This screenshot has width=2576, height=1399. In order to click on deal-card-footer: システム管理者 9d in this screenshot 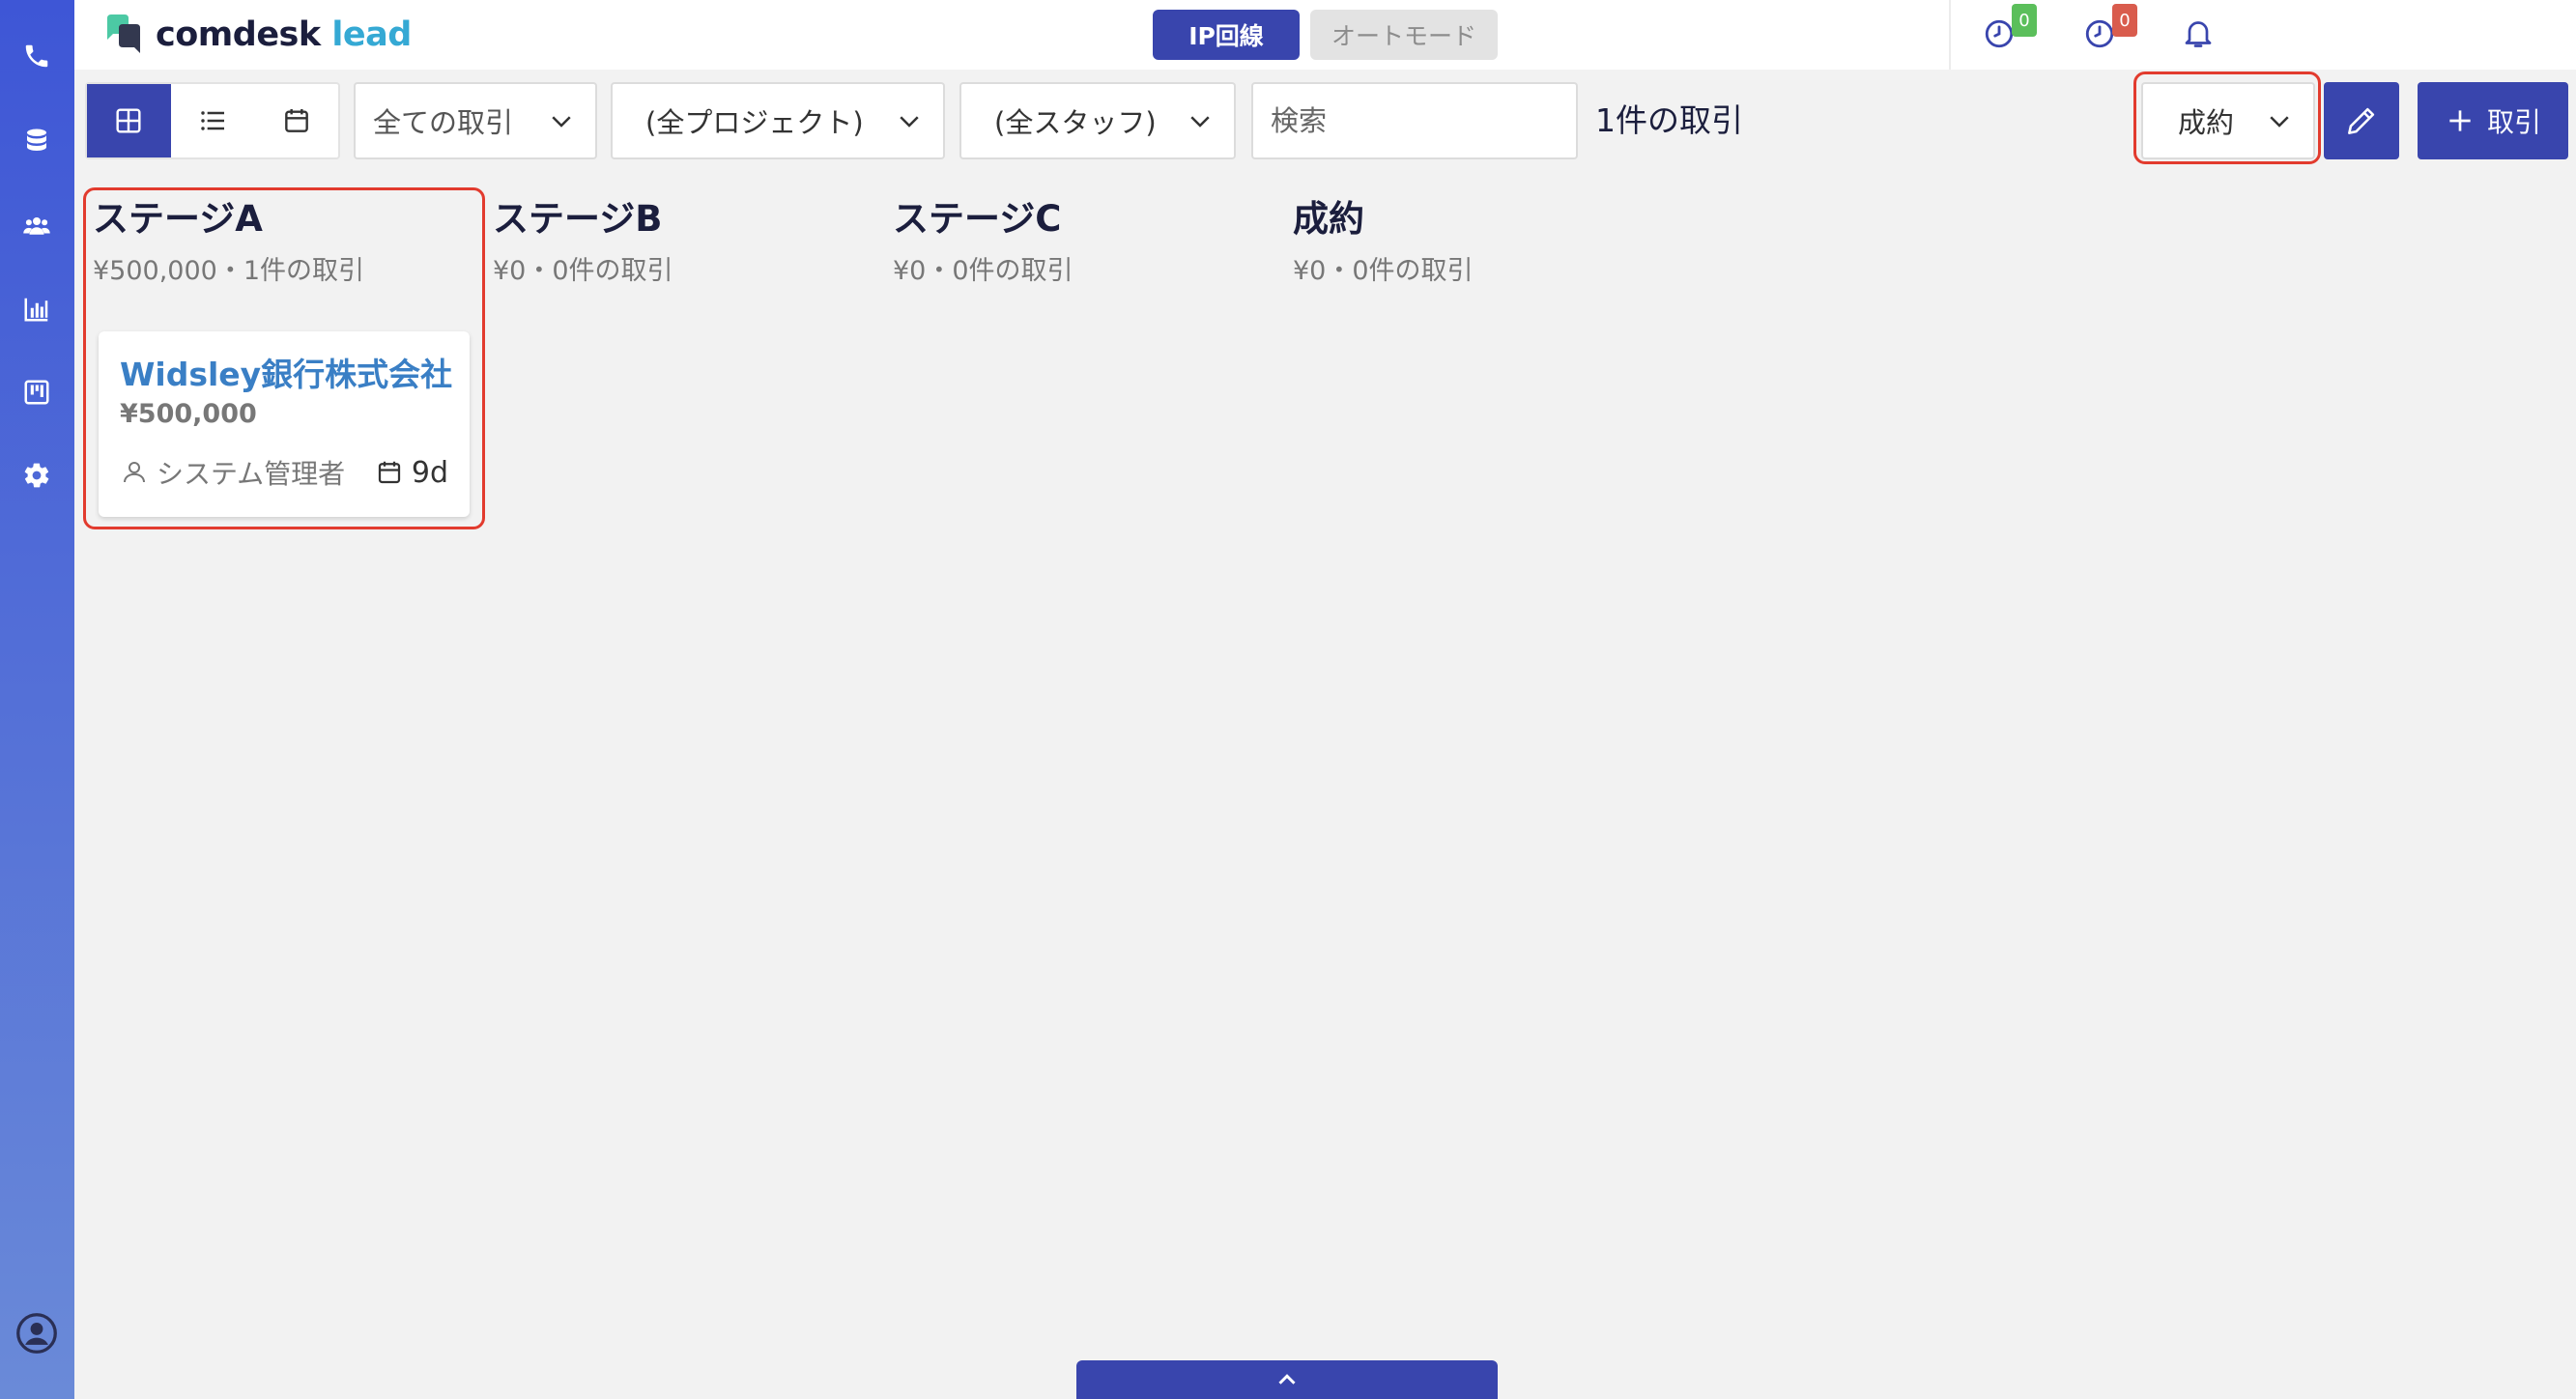, I will do `click(284, 472)`.